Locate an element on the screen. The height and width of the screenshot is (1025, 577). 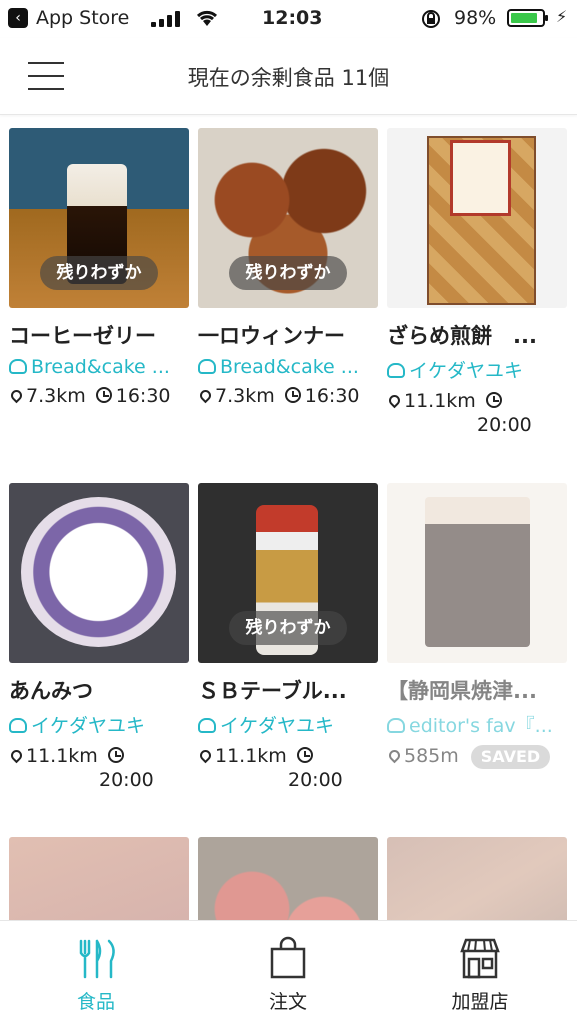
food-card: 残りわずか コーヒーゼリー Bread&cake ... 7.3km 16:30 is located at coordinates (98, 268).